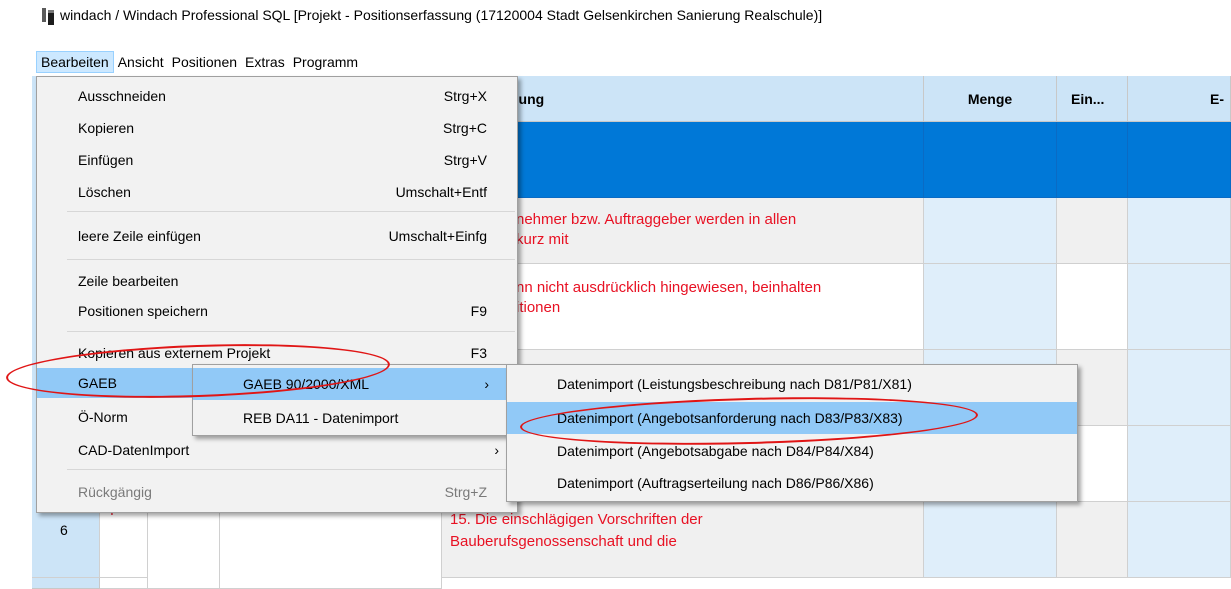 Image resolution: width=1231 pixels, height=589 pixels. What do you see at coordinates (350, 418) in the screenshot?
I see `menu-item-reb-da11: REB DA11 - Datenimport` at bounding box center [350, 418].